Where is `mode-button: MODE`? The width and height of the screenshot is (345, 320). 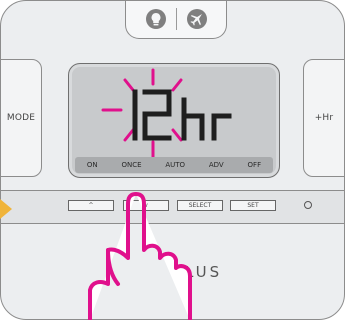 mode-button: MODE is located at coordinates (21, 118).